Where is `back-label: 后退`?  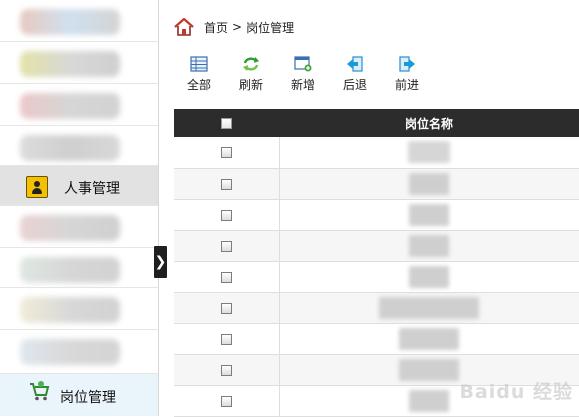
back-label: 后退 is located at coordinates (354, 85).